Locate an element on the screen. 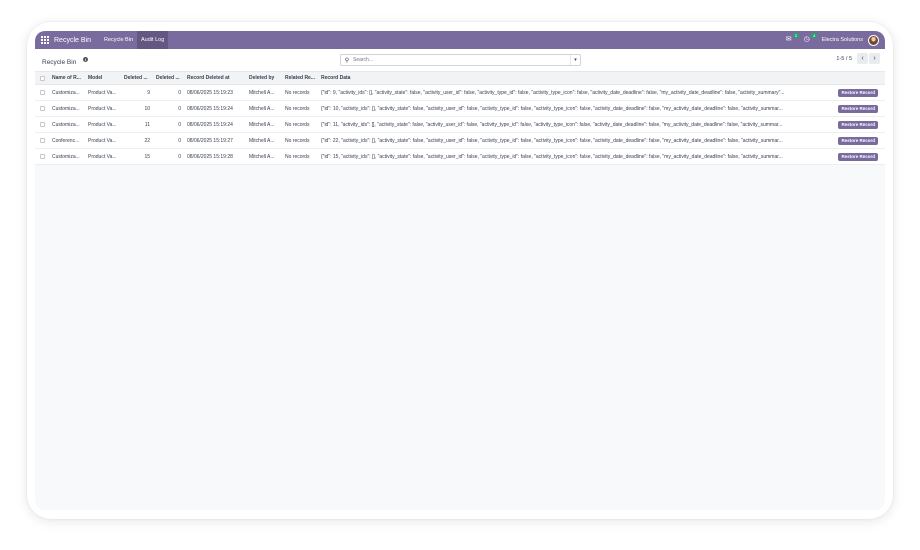 This screenshot has width=920, height=550. menu-audit-log: Audit Log is located at coordinates (153, 40).